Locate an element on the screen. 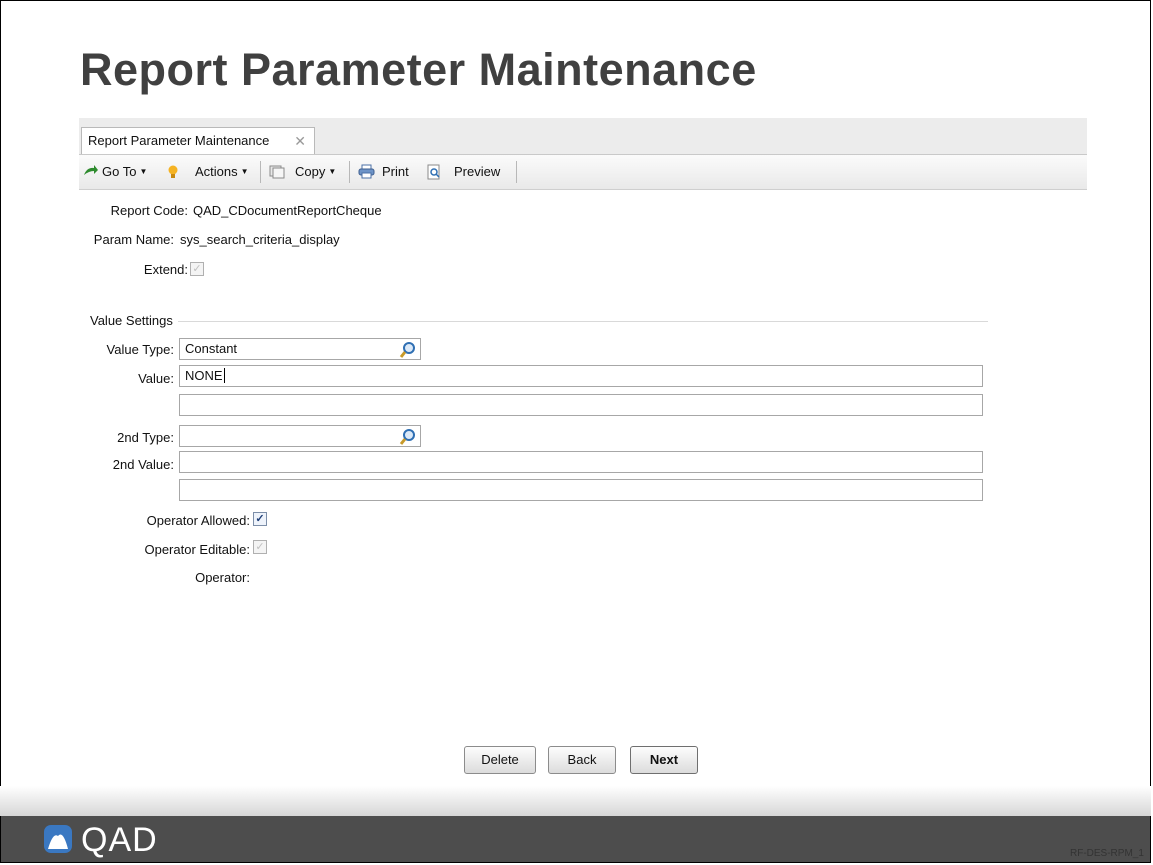 The height and width of the screenshot is (865, 1153). goto-button: Go To ▼ is located at coordinates (124, 171).